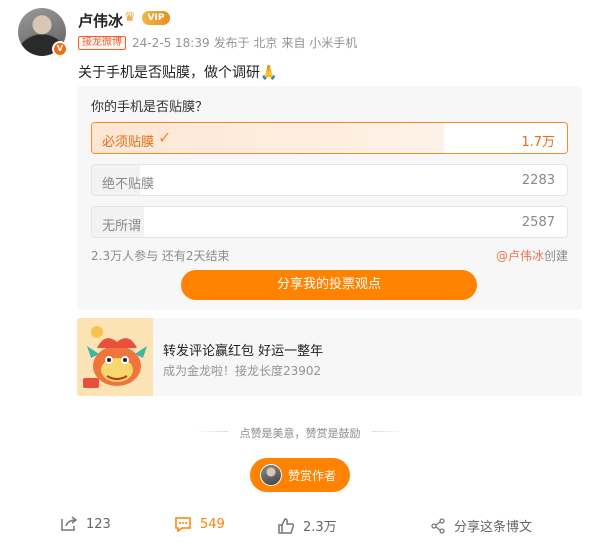 This screenshot has height=546, width=600. What do you see at coordinates (269, 73) in the screenshot?
I see `praying-hands-icon: 🙏` at bounding box center [269, 73].